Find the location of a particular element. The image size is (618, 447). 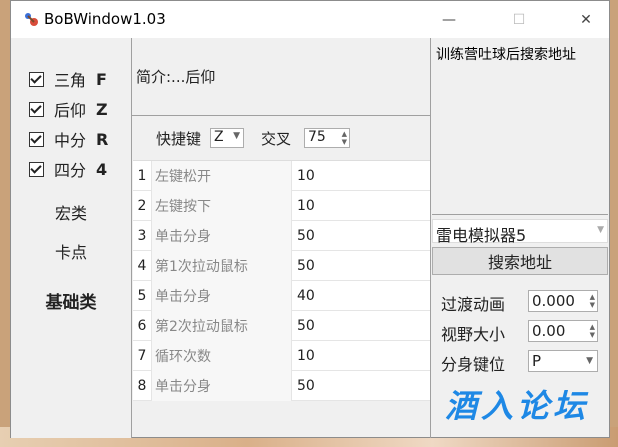

table-row: 1 左键松开 10 is located at coordinates (281, 176).